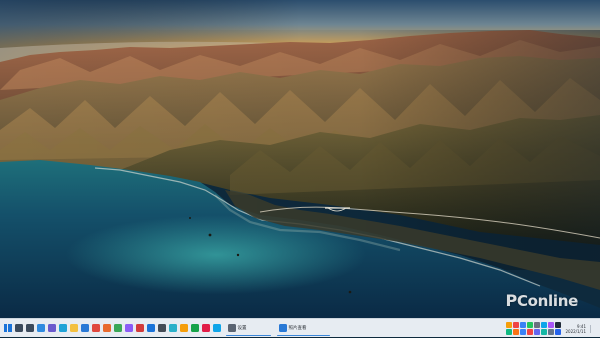 The image size is (600, 338). I want to click on taskbar-app-label: 设置, so click(242, 328).